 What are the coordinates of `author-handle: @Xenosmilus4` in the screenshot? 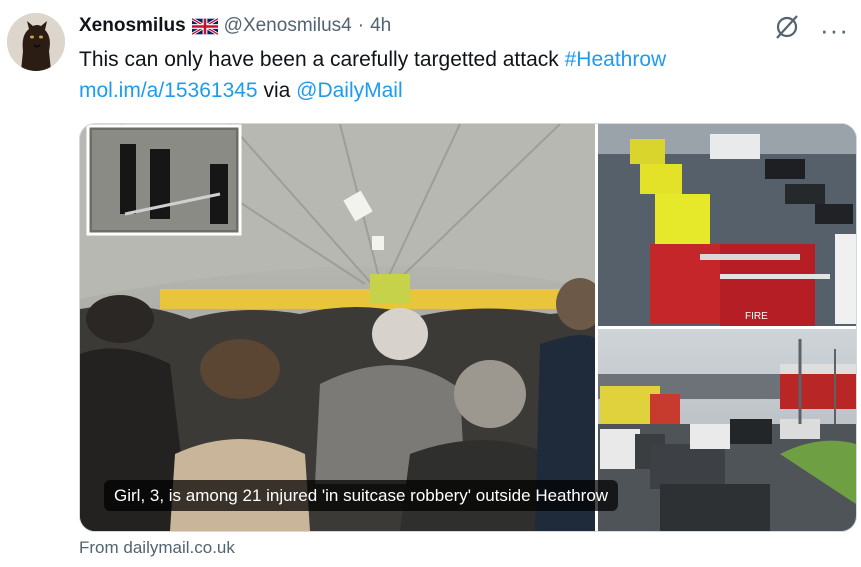 It's located at (288, 26).